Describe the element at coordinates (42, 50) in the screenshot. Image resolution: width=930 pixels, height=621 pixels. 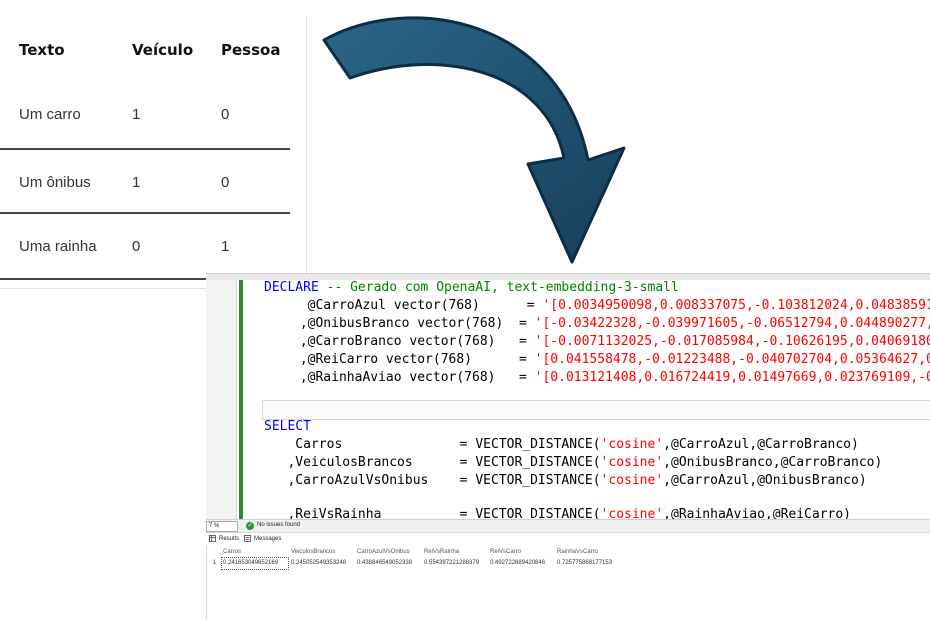
I see `header-texto: Texto` at that location.